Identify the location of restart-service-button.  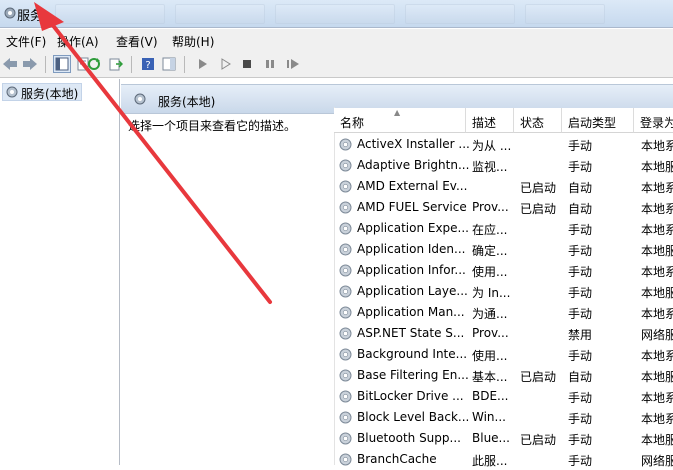
(293, 64).